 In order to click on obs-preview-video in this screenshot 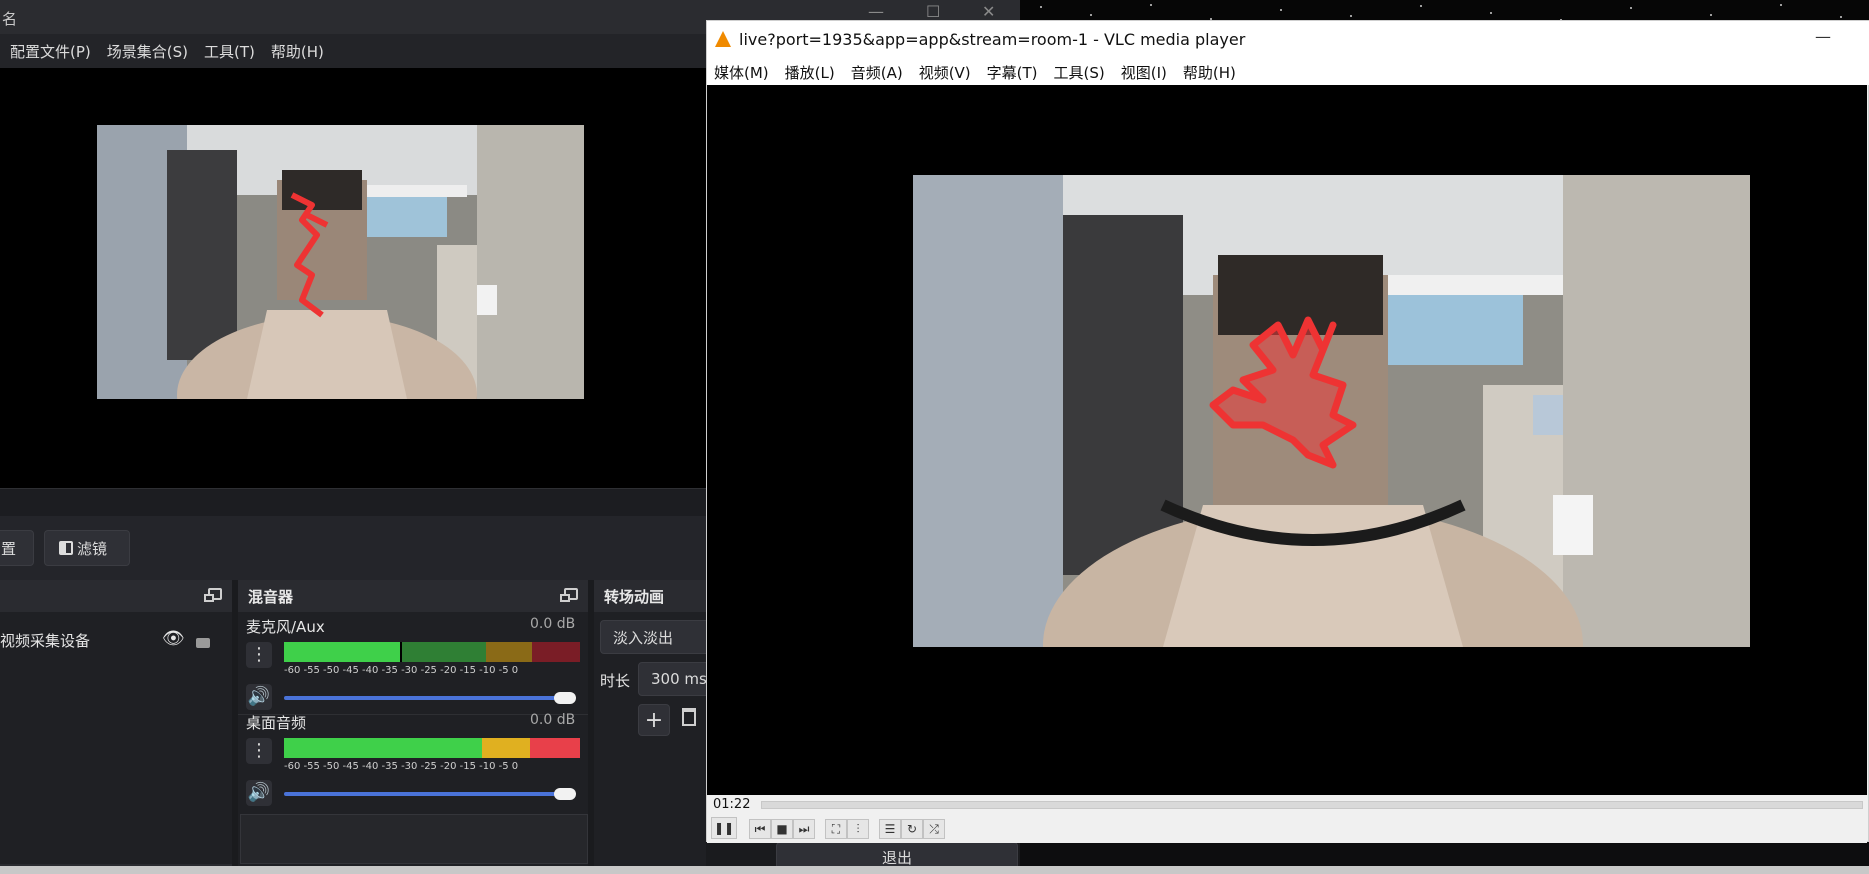, I will do `click(340, 262)`.